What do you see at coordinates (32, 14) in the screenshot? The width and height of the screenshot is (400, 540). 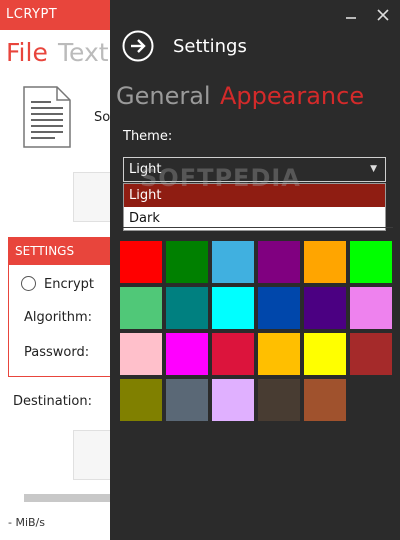 I see `app-title: LCRYPT` at bounding box center [32, 14].